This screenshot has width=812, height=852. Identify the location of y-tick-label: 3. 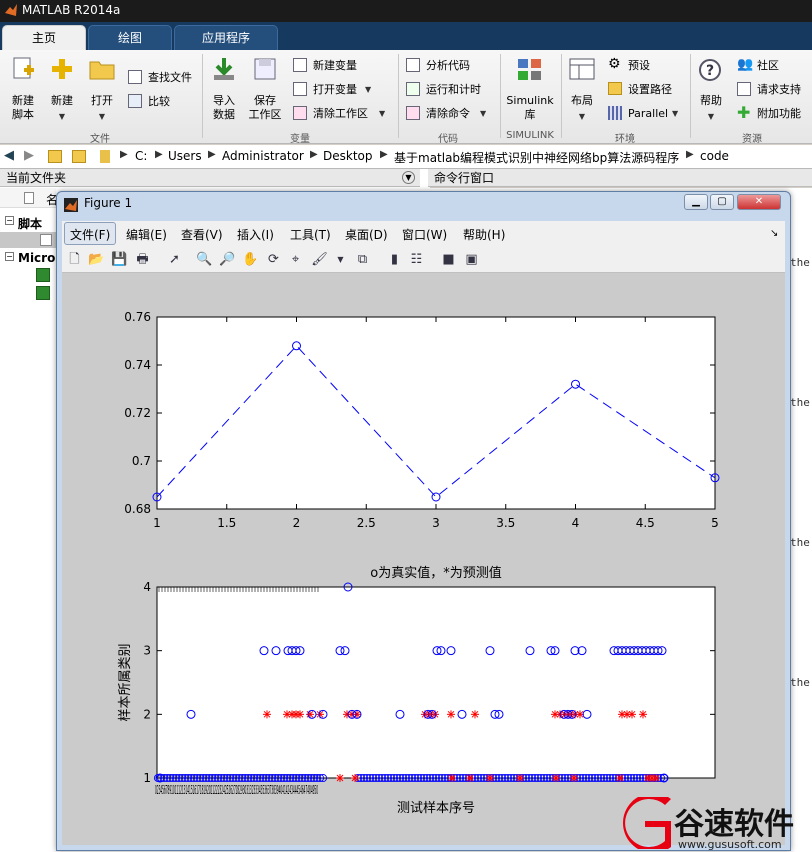
(147, 651).